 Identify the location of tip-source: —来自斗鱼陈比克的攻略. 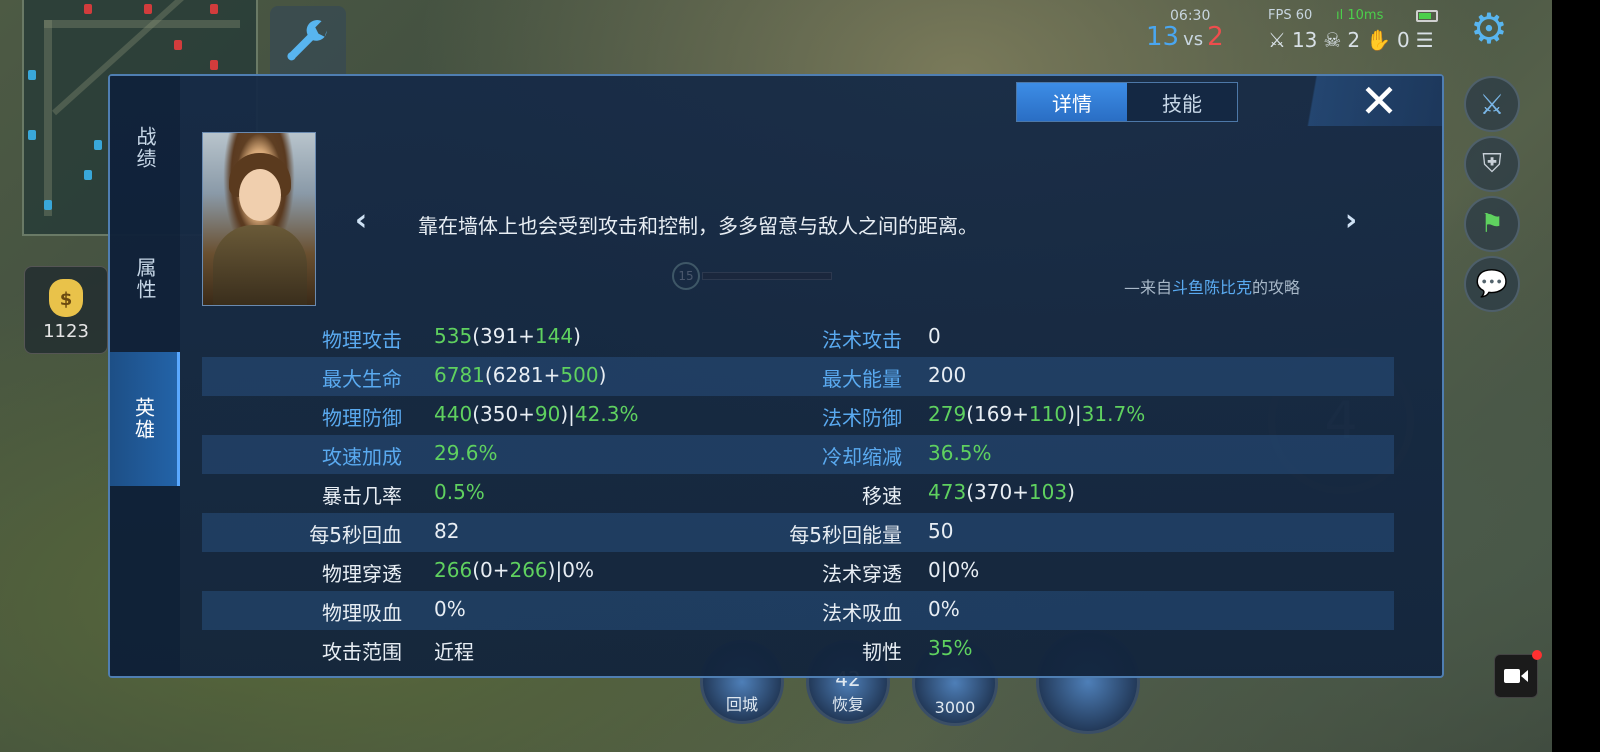
(1212, 286).